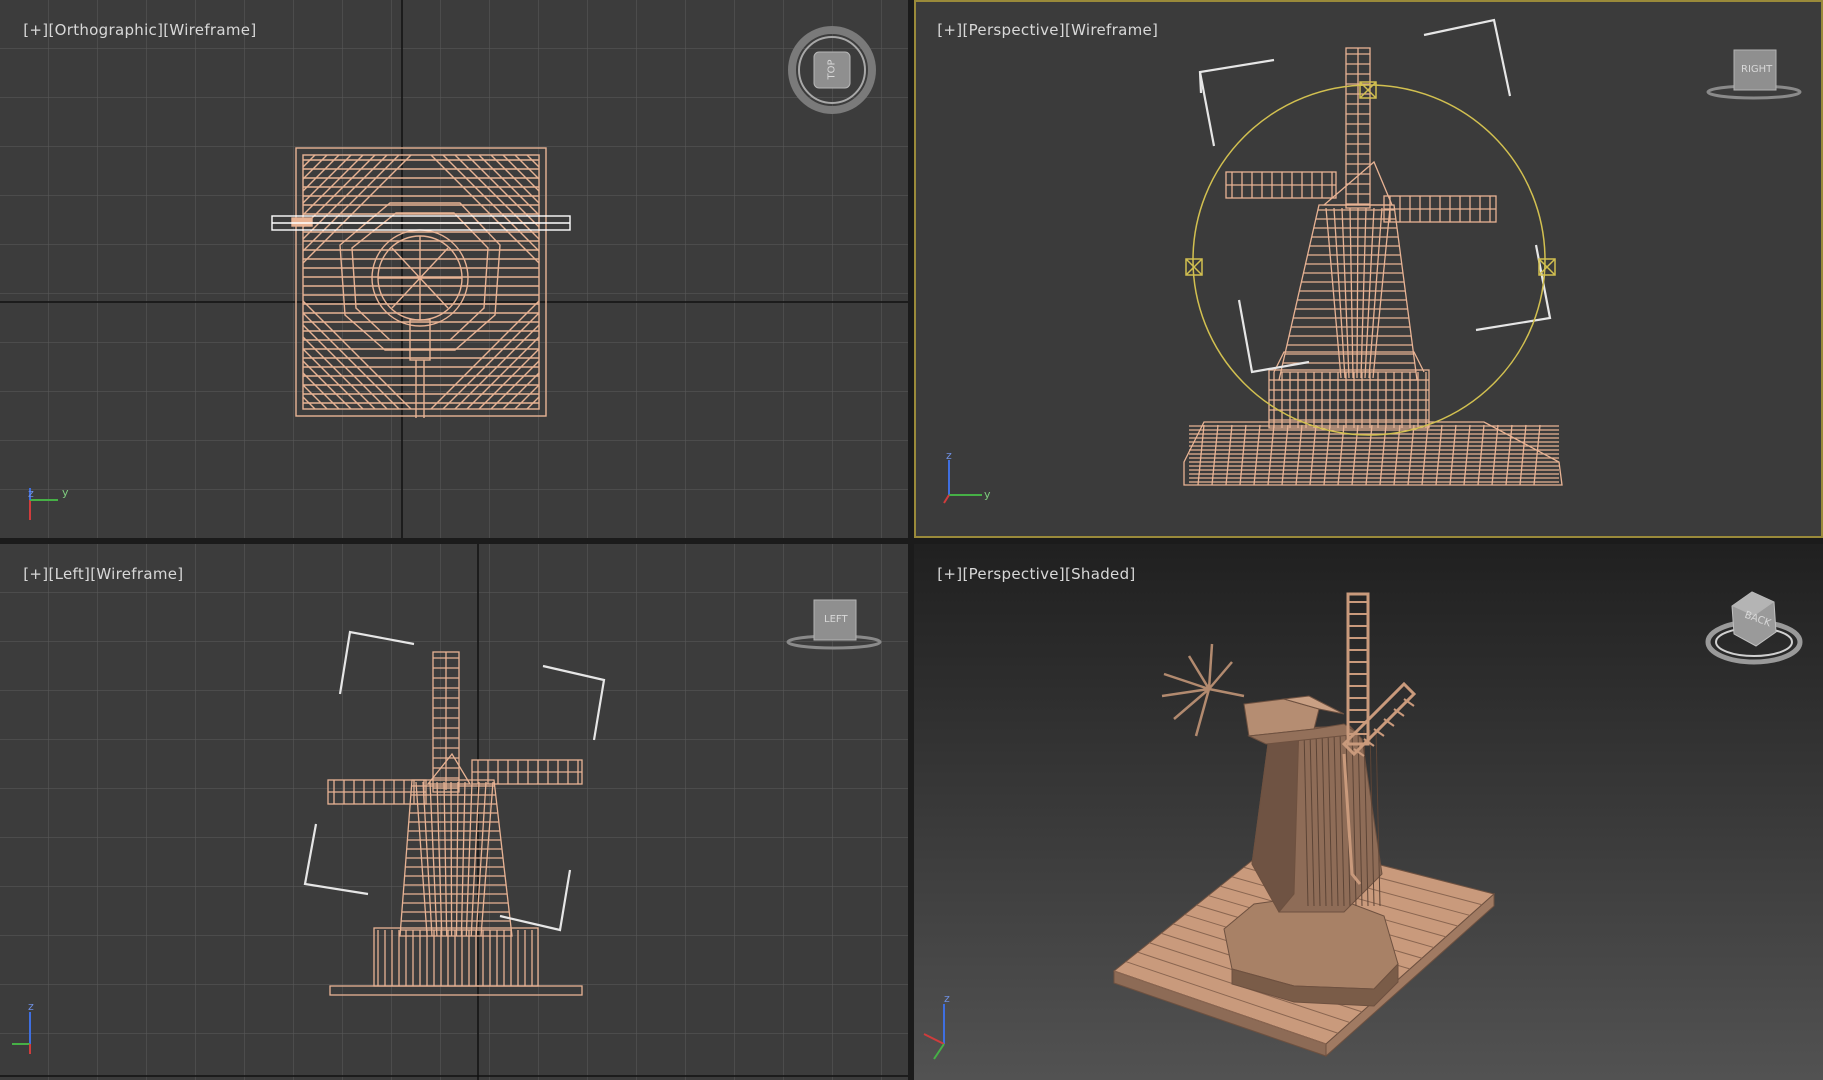 The image size is (1823, 1080). I want to click on view-cube-face-label: RIGHT, so click(1757, 69).